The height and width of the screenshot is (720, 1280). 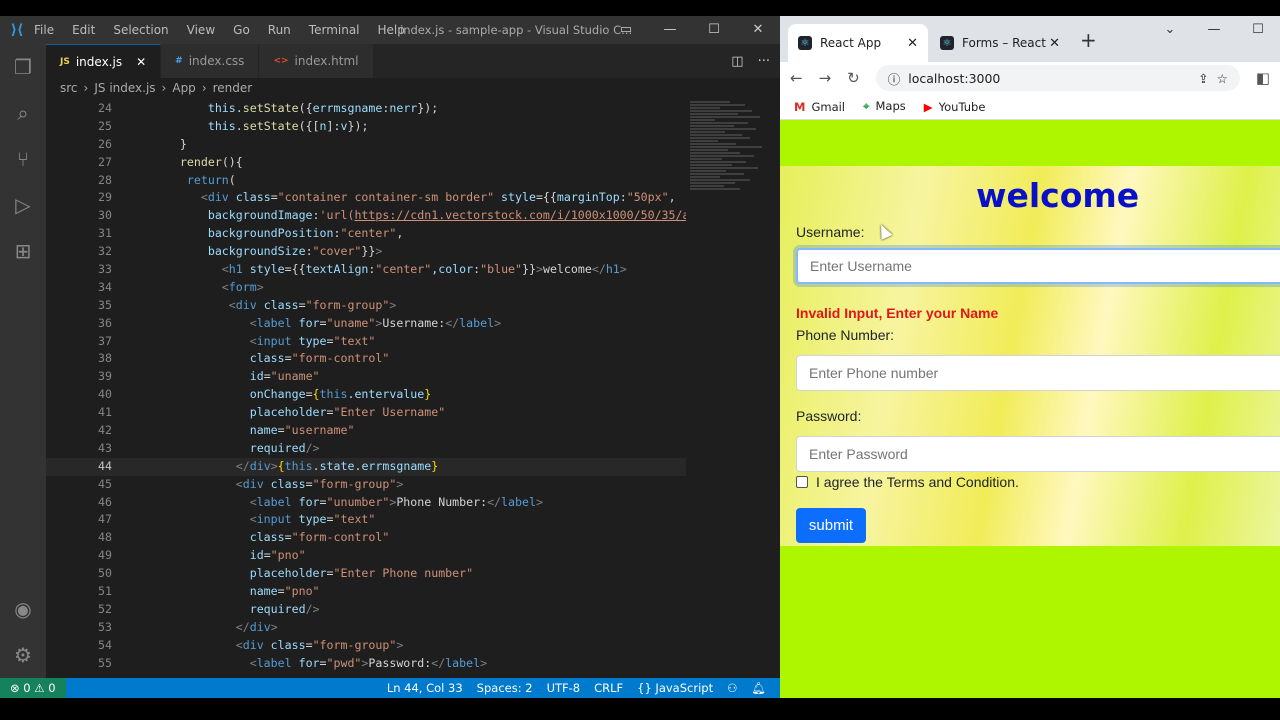 What do you see at coordinates (334, 30) in the screenshot?
I see `menu-item: Terminal` at bounding box center [334, 30].